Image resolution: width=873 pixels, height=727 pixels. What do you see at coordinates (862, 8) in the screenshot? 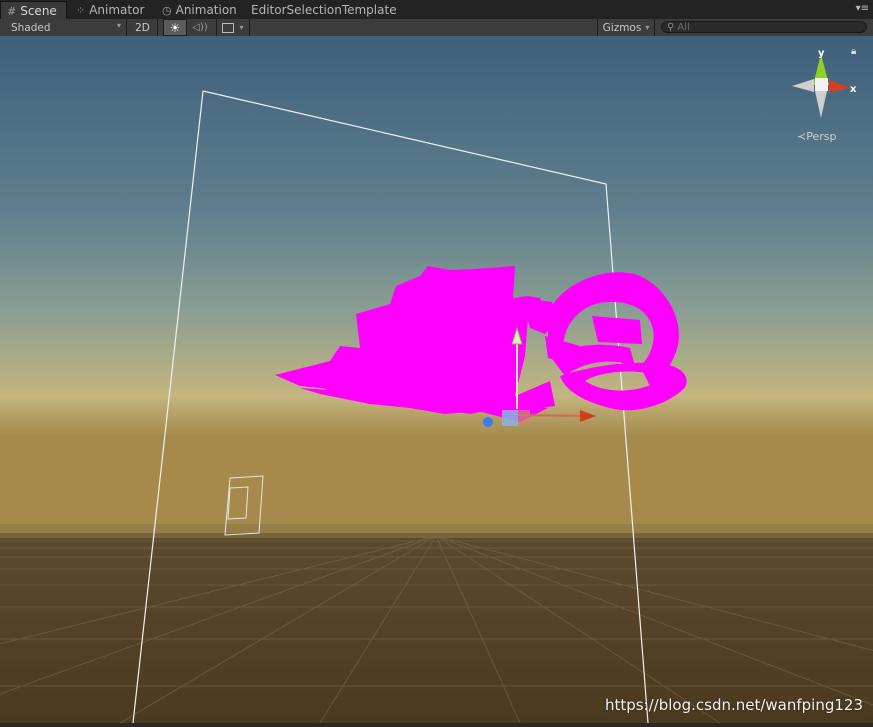
I see `tab-menu-icon: ▾≡` at bounding box center [862, 8].